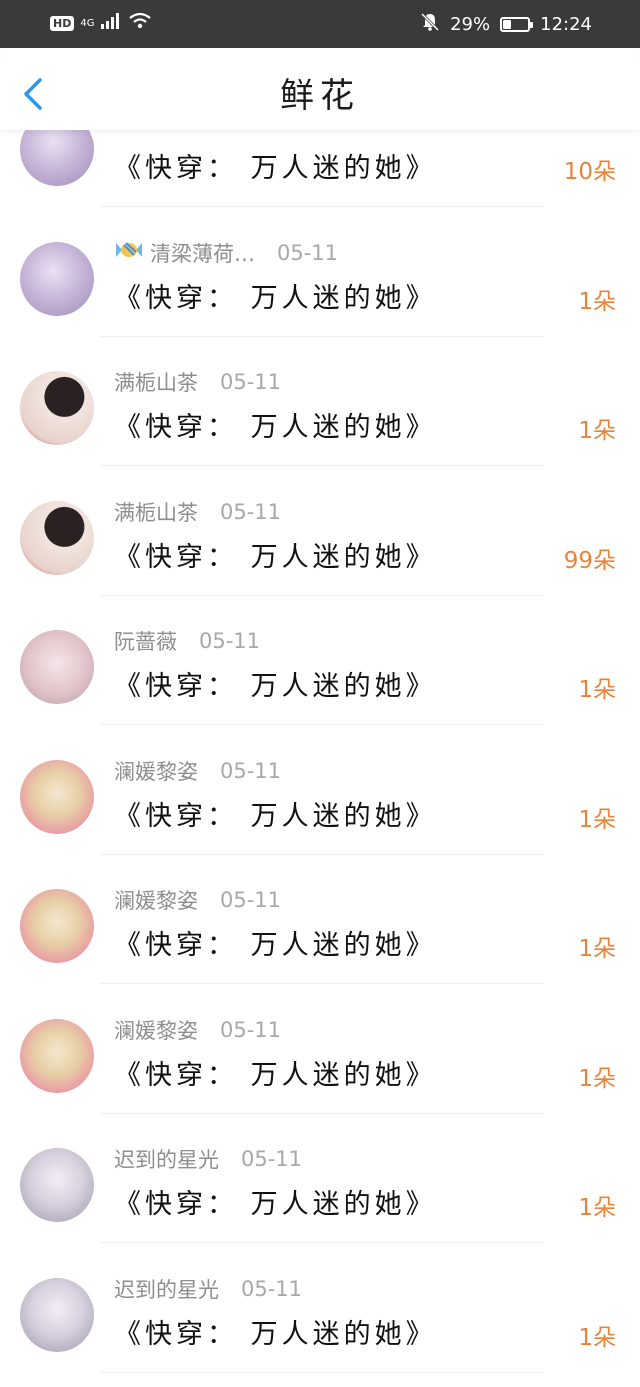 Image resolution: width=640 pixels, height=1387 pixels. What do you see at coordinates (566, 24) in the screenshot?
I see `clock: 12:24` at bounding box center [566, 24].